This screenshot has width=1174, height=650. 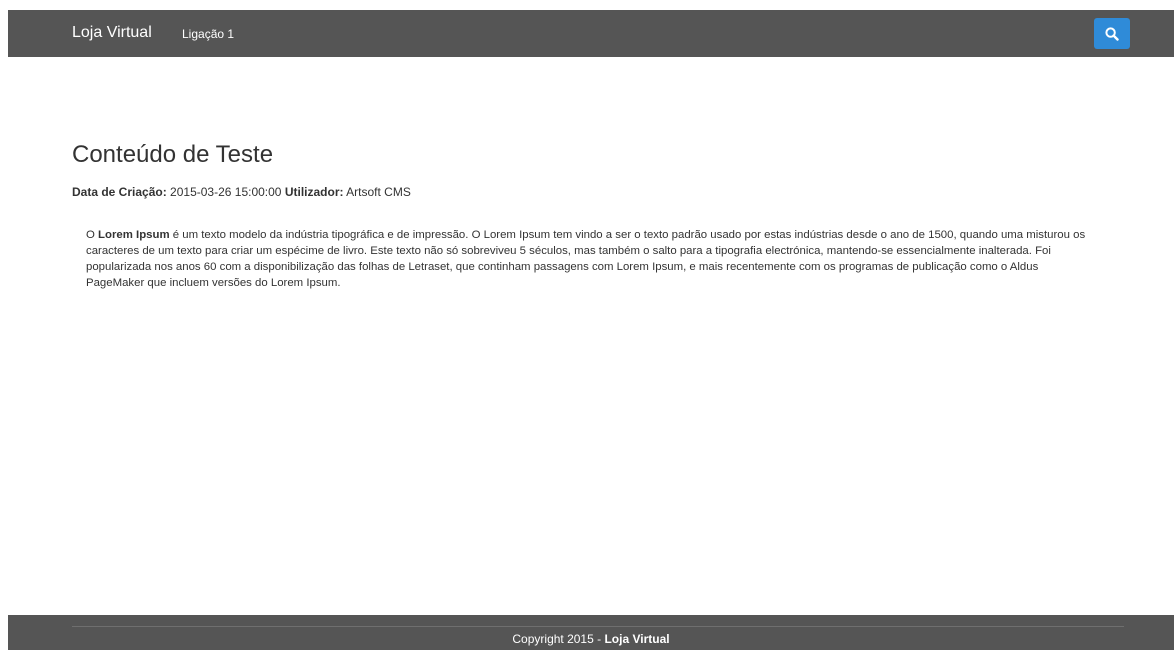 I want to click on search-icon, so click(x=1112, y=34).